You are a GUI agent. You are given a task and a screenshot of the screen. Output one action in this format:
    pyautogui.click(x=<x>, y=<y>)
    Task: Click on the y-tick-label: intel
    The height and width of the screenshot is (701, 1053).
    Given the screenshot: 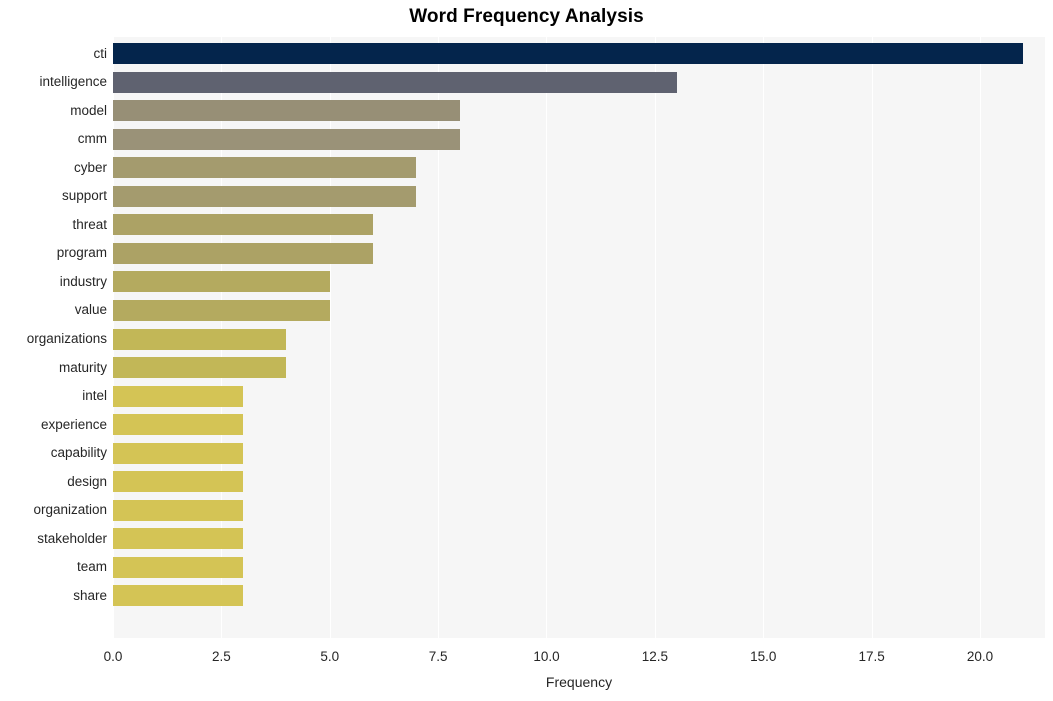 What is the action you would take?
    pyautogui.click(x=94, y=396)
    